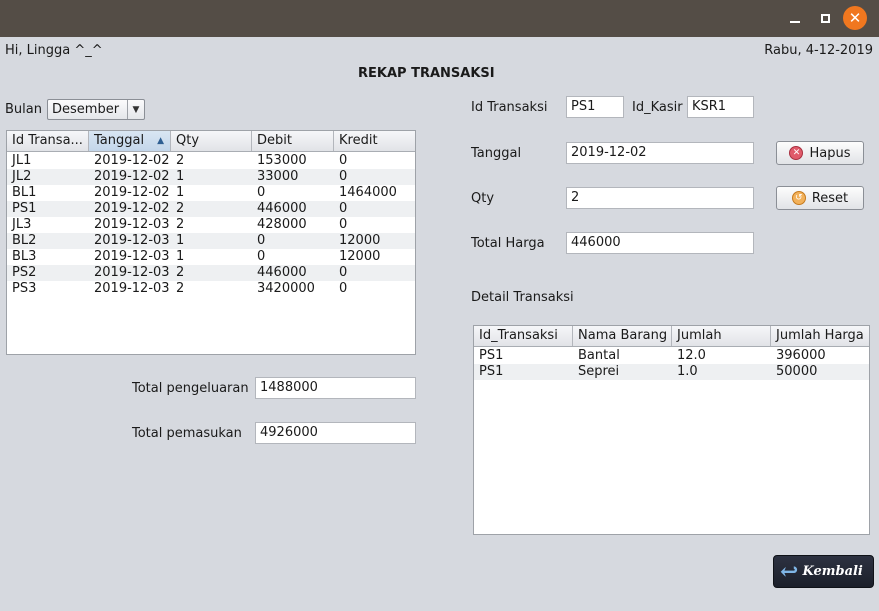 This screenshot has width=879, height=611. What do you see at coordinates (820, 153) in the screenshot?
I see `hapus-button: ✕ Hapus` at bounding box center [820, 153].